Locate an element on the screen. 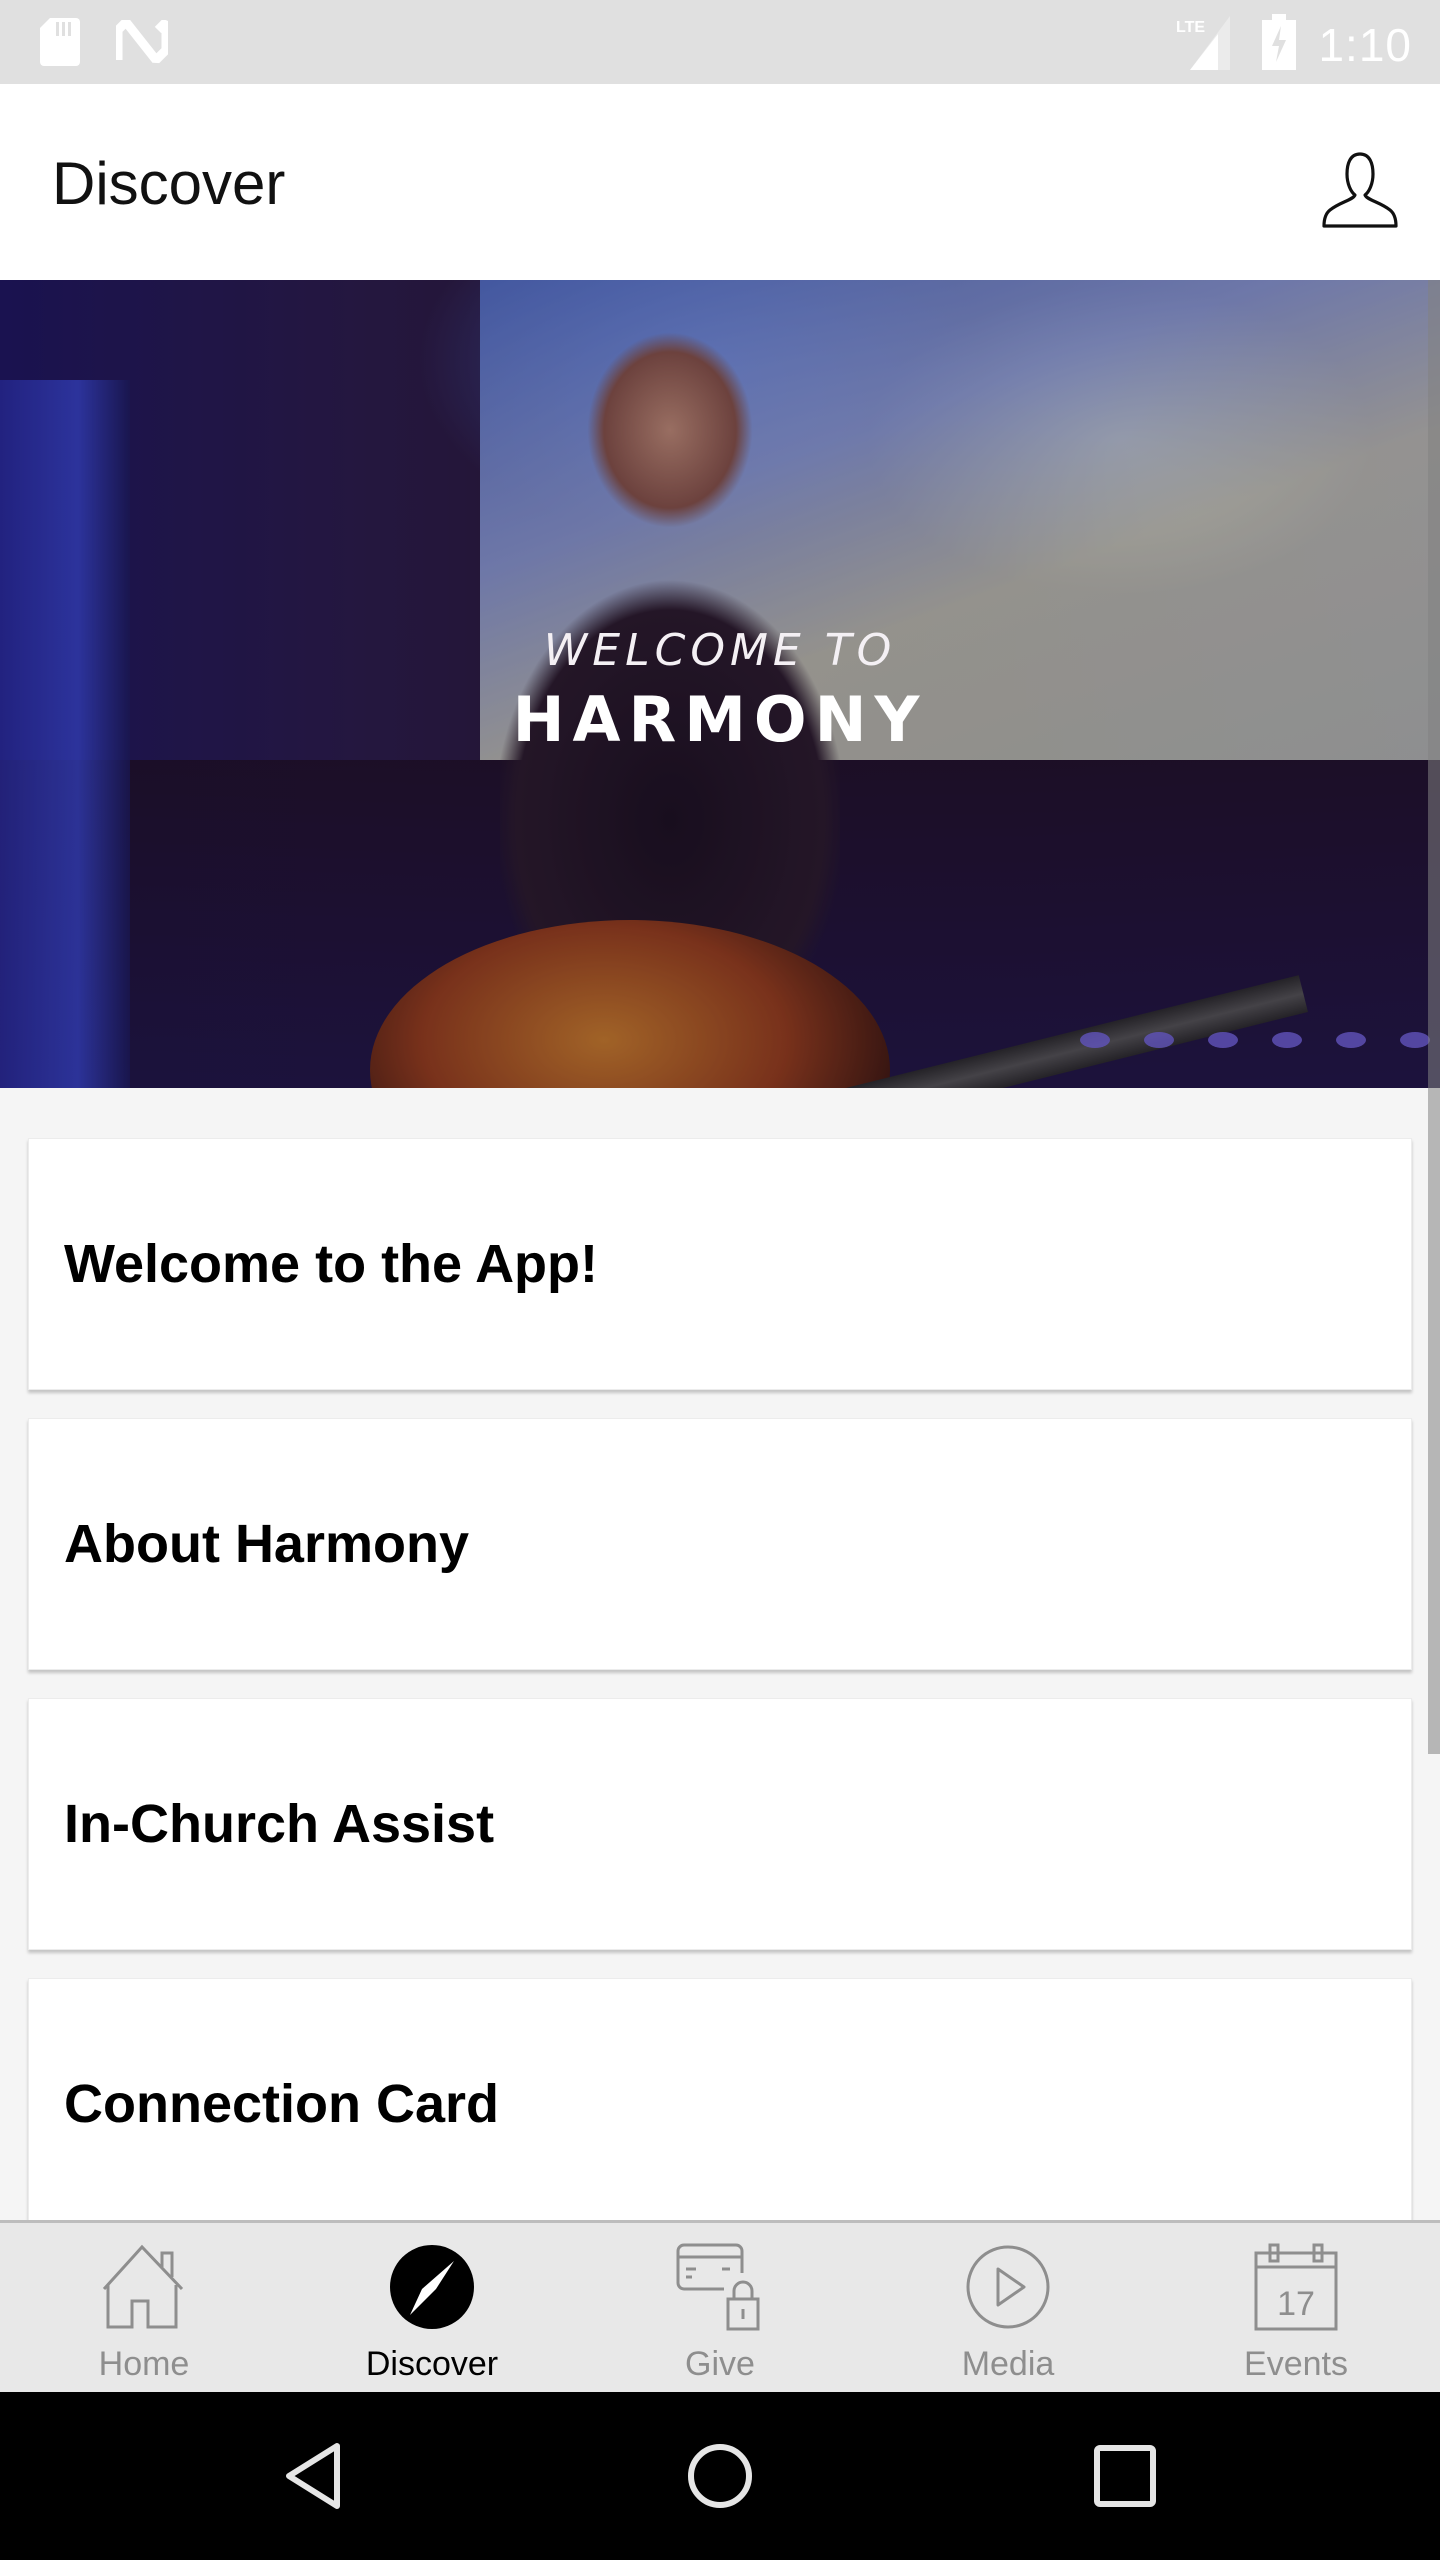 The image size is (1440, 2560). home-button is located at coordinates (720, 2476).